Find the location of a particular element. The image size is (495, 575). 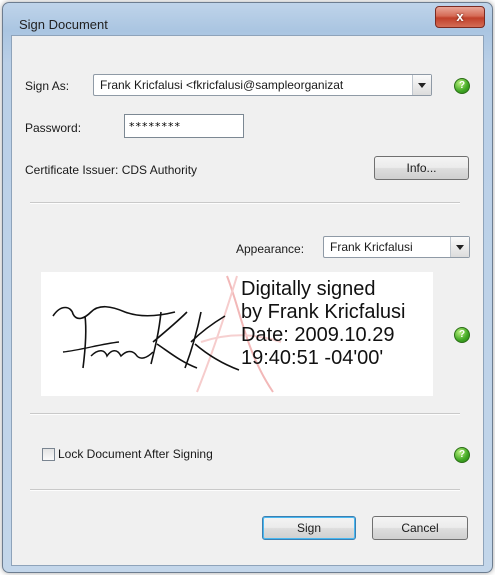

password-input is located at coordinates (184, 126).